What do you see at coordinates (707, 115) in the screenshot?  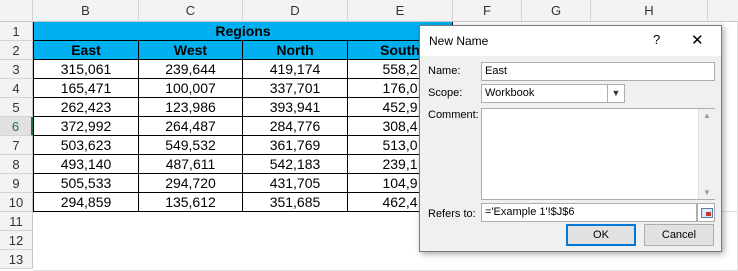 I see `scroll-up-icon: ▲` at bounding box center [707, 115].